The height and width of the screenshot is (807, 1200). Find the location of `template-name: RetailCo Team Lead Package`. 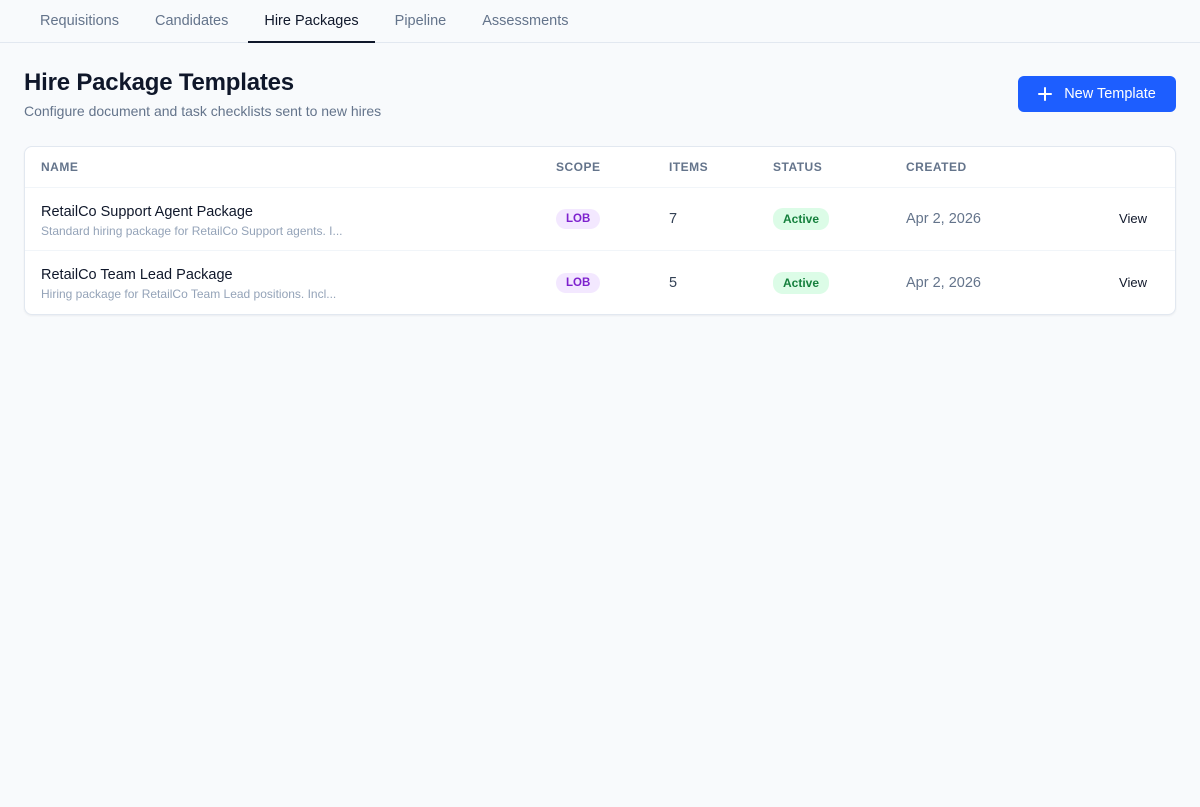

template-name: RetailCo Team Lead Package is located at coordinates (137, 275).